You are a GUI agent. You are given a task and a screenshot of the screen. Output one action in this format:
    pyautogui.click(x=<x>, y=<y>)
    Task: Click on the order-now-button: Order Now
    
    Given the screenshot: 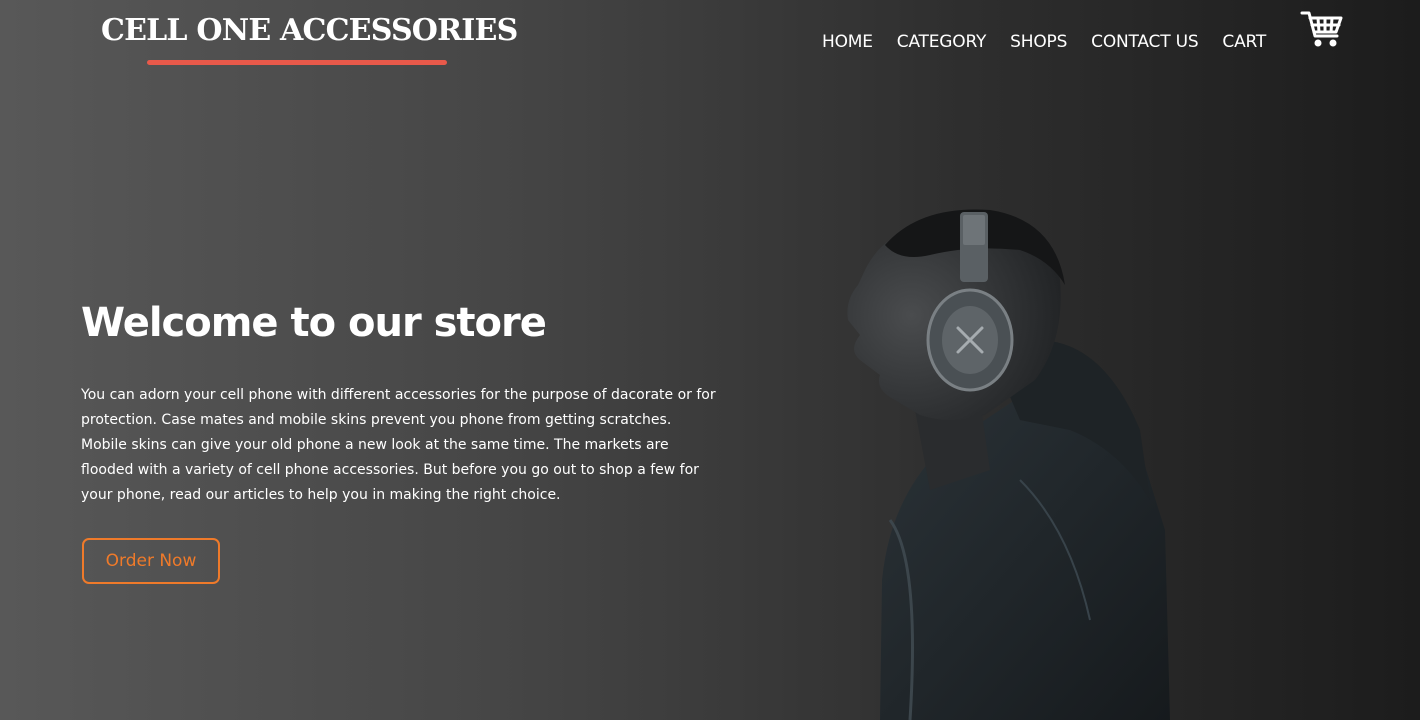 What is the action you would take?
    pyautogui.click(x=151, y=561)
    